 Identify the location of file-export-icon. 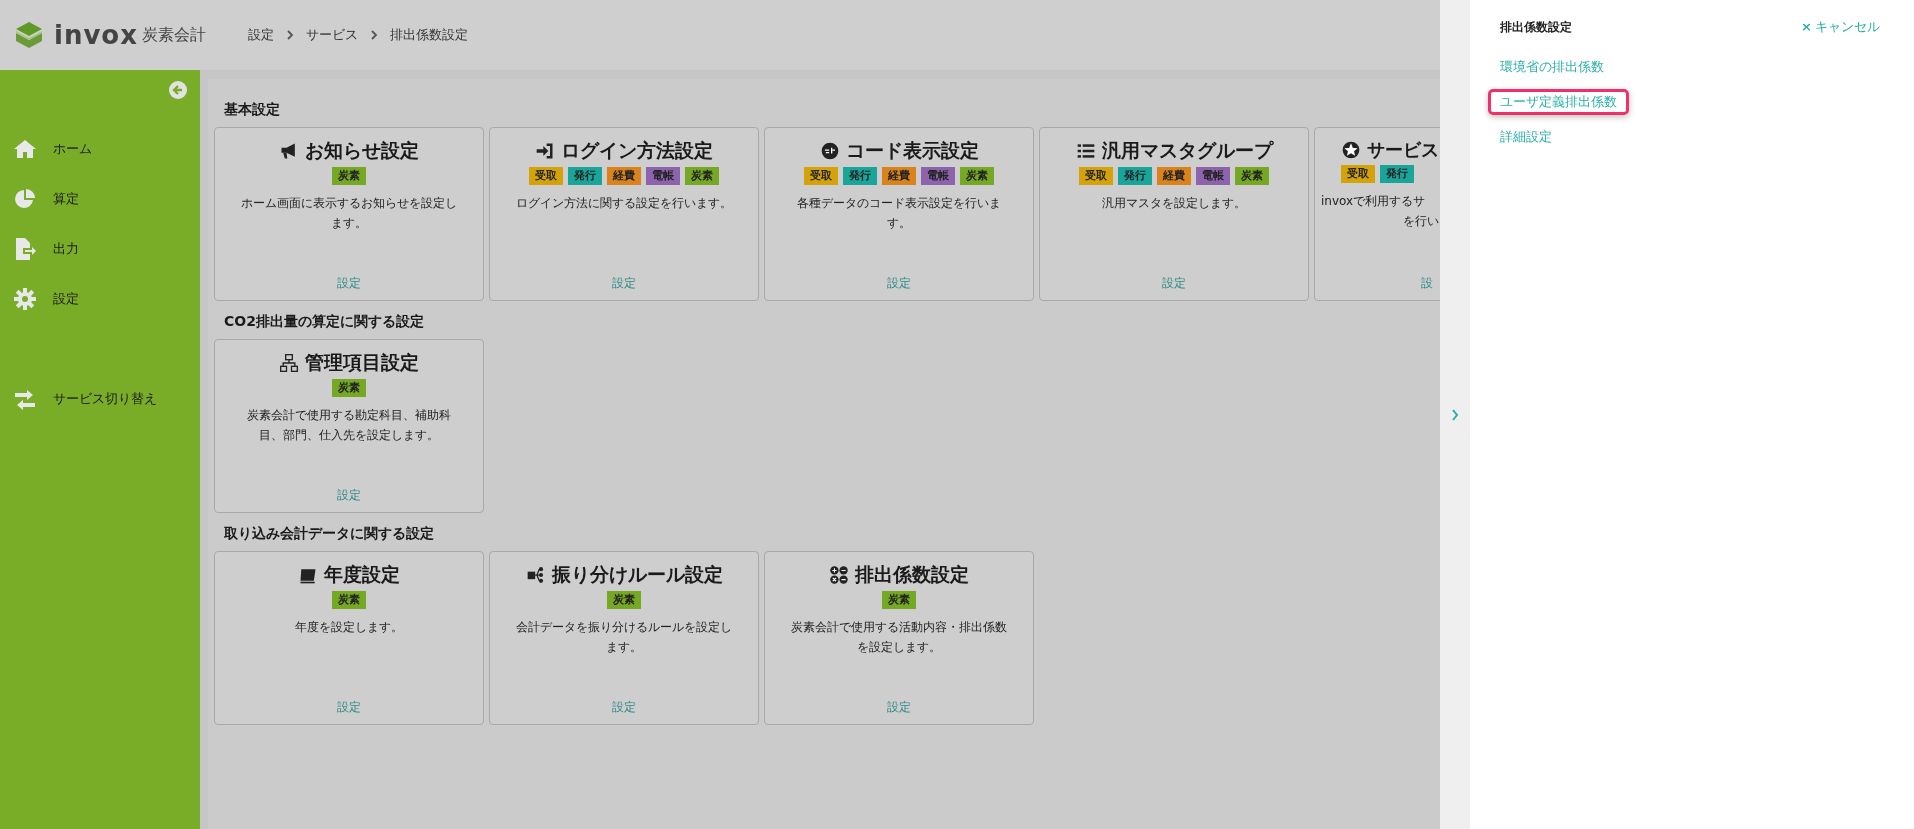
(25, 249).